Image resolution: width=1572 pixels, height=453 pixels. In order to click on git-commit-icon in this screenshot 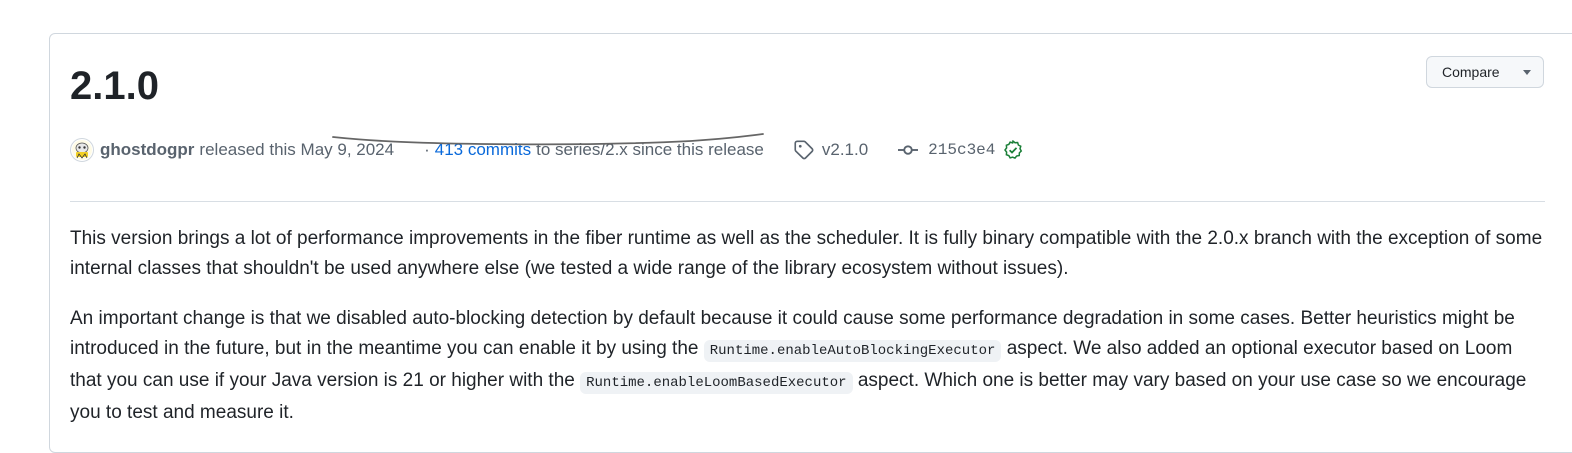, I will do `click(908, 150)`.